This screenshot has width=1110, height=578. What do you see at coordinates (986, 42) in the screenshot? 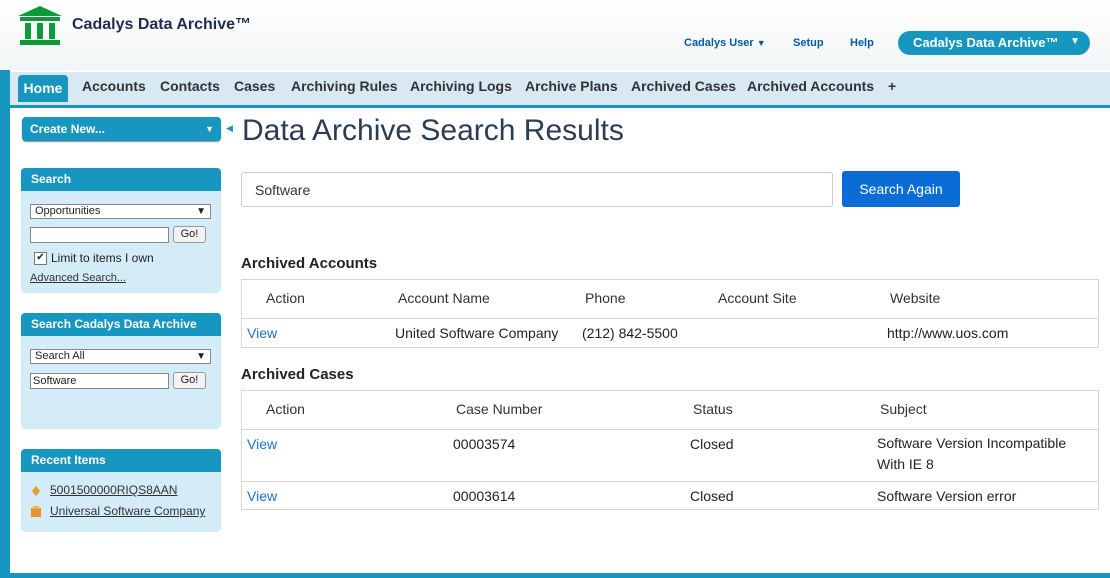
I see `app-switcher-label: Cadalys Data Archive™` at bounding box center [986, 42].